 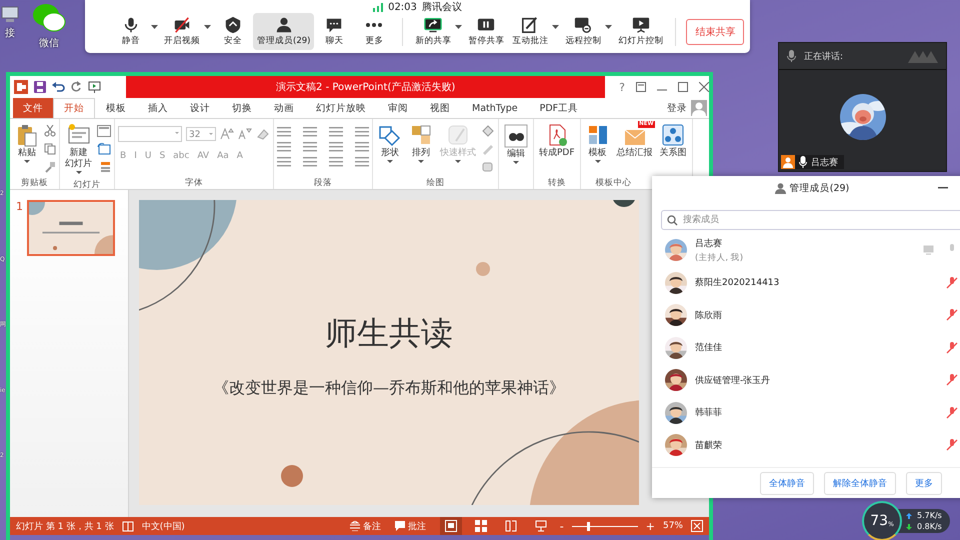 What do you see at coordinates (116, 108) in the screenshot?
I see `ribbon-tab: 模板` at bounding box center [116, 108].